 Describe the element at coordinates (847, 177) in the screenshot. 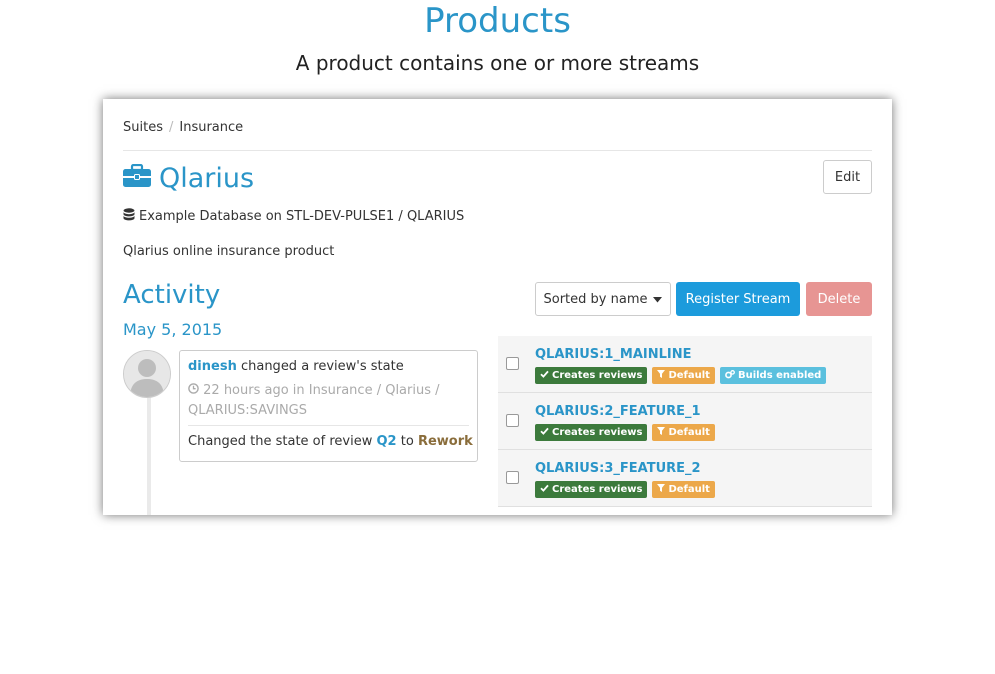

I see `edit-button: Edit` at that location.